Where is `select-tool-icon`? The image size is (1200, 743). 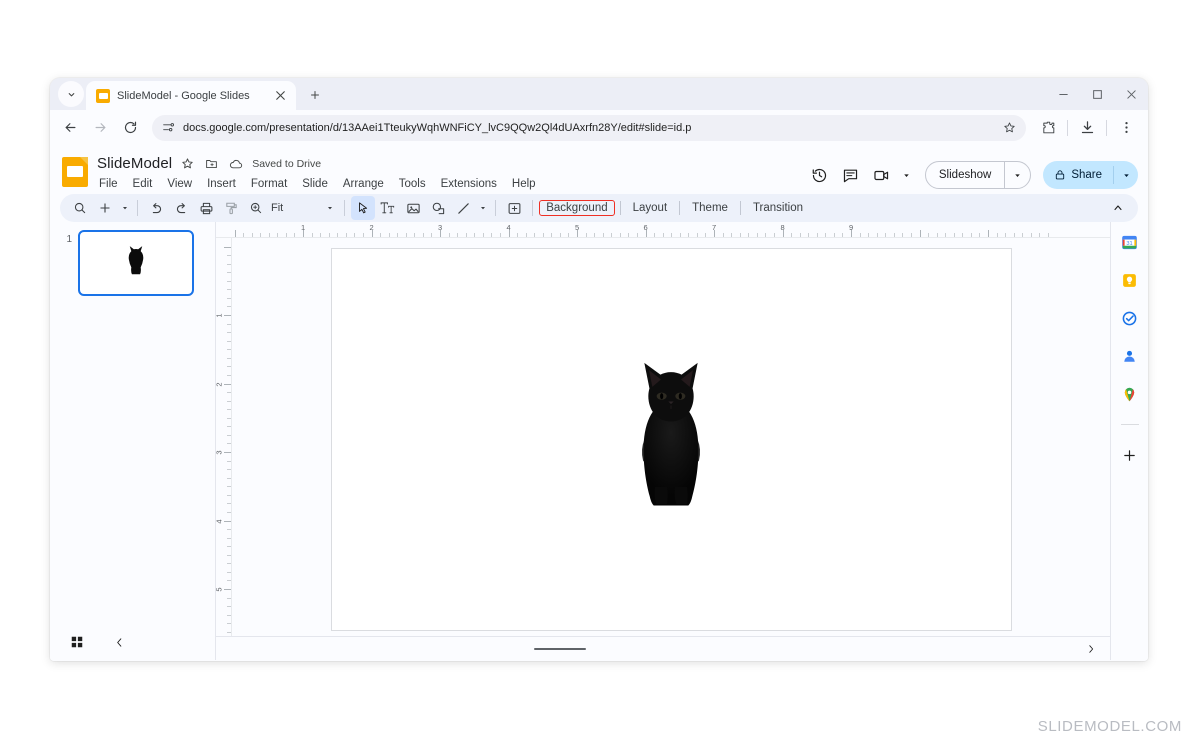 select-tool-icon is located at coordinates (363, 208).